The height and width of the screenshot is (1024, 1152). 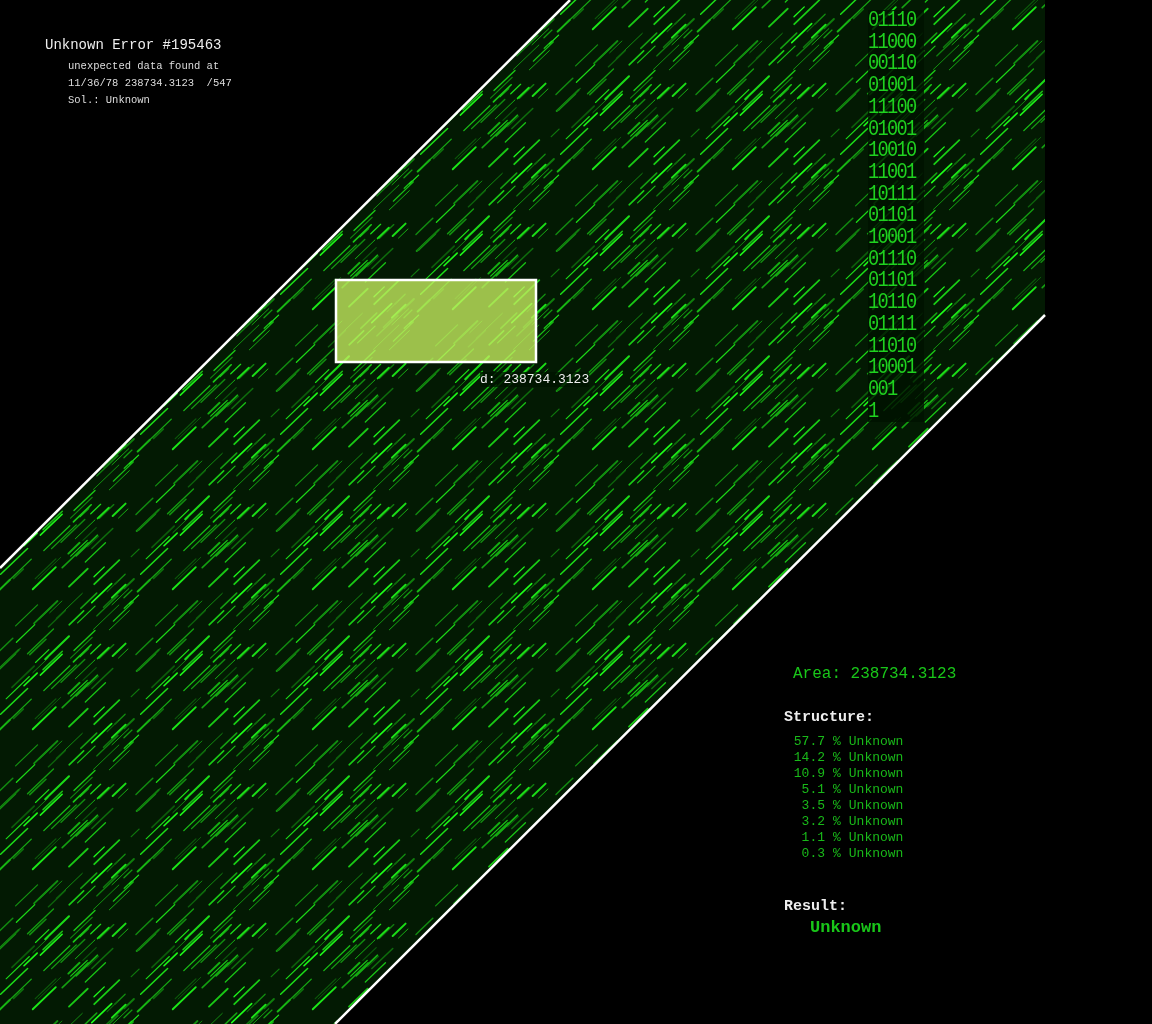 What do you see at coordinates (816, 906) in the screenshot?
I see `result-heading: Result:` at bounding box center [816, 906].